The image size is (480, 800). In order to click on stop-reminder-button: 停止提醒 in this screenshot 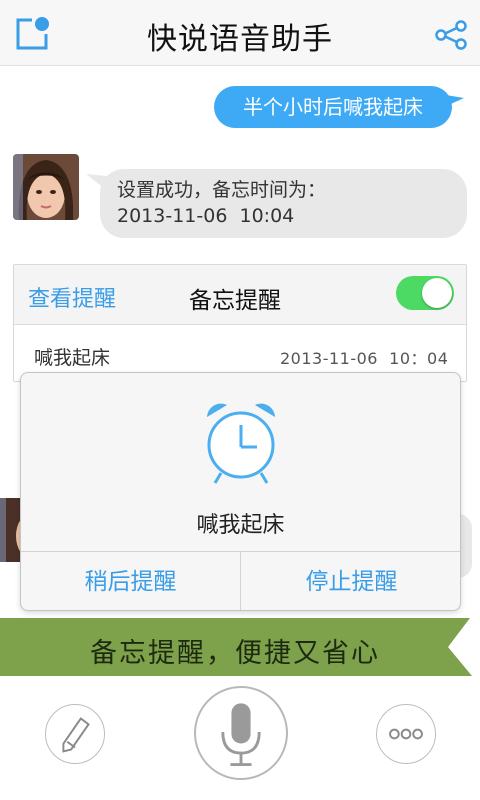, I will do `click(350, 581)`.